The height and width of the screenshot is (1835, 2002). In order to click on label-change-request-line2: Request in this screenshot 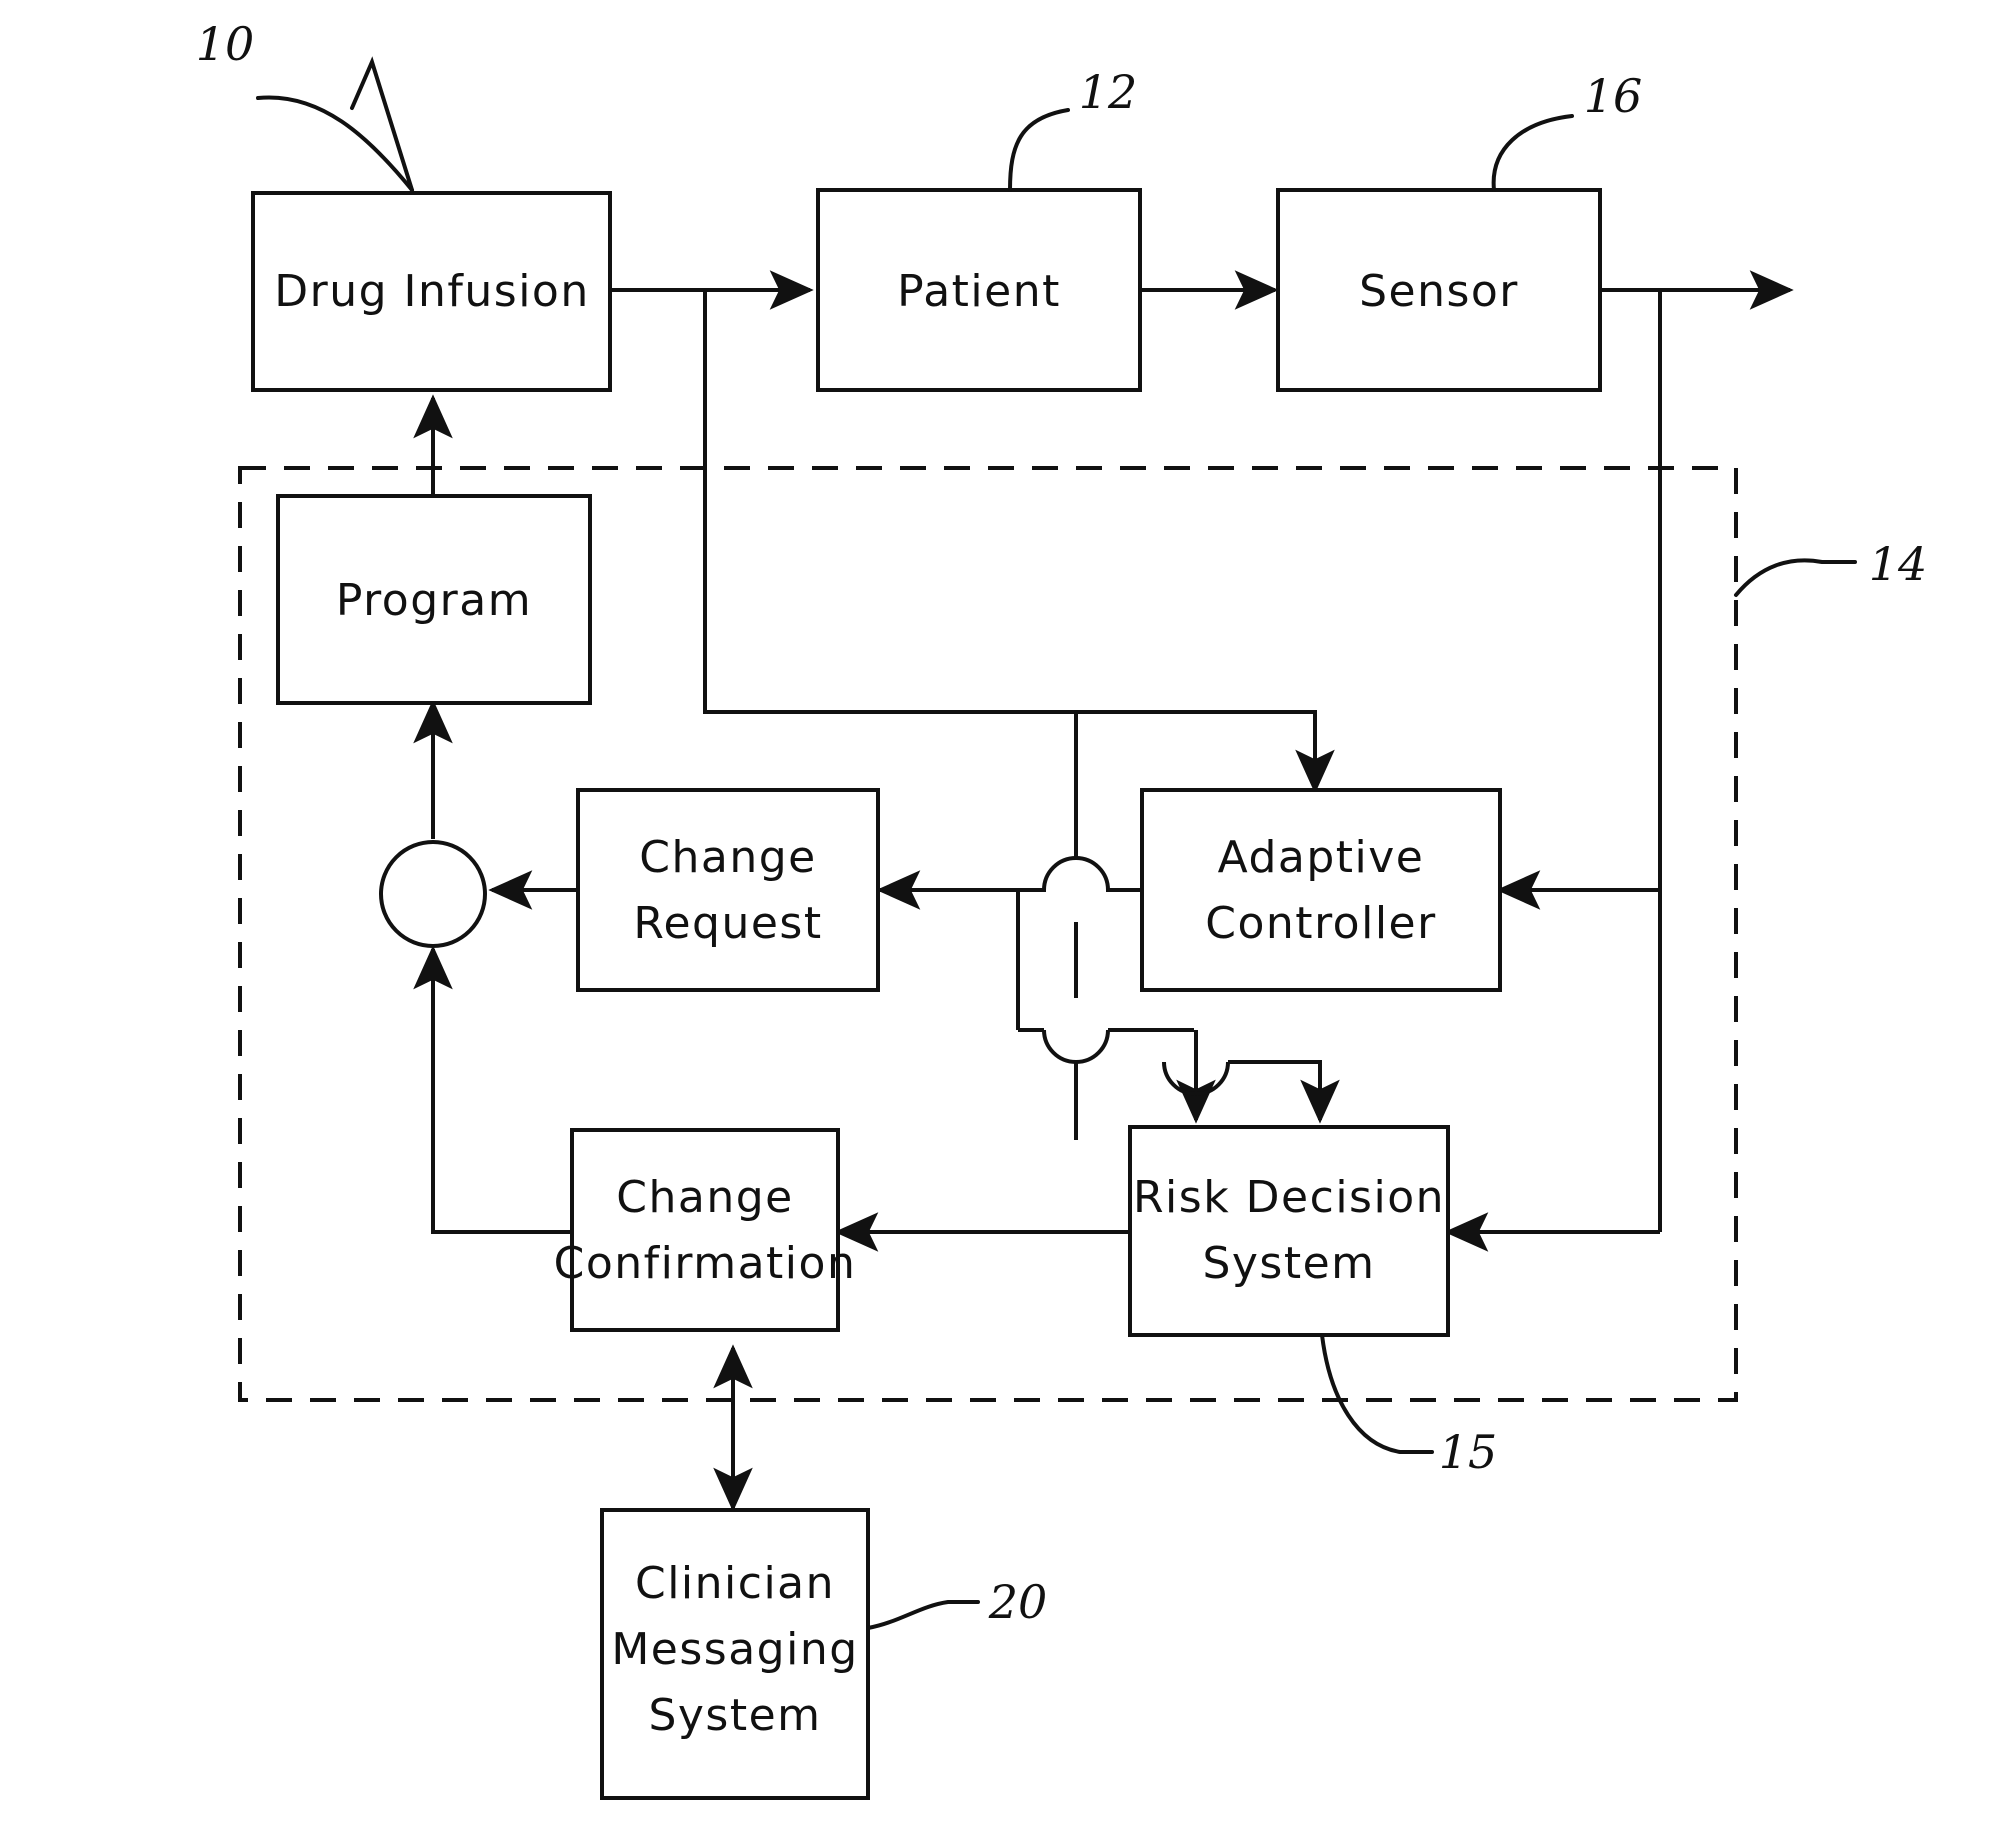, I will do `click(727, 923)`.